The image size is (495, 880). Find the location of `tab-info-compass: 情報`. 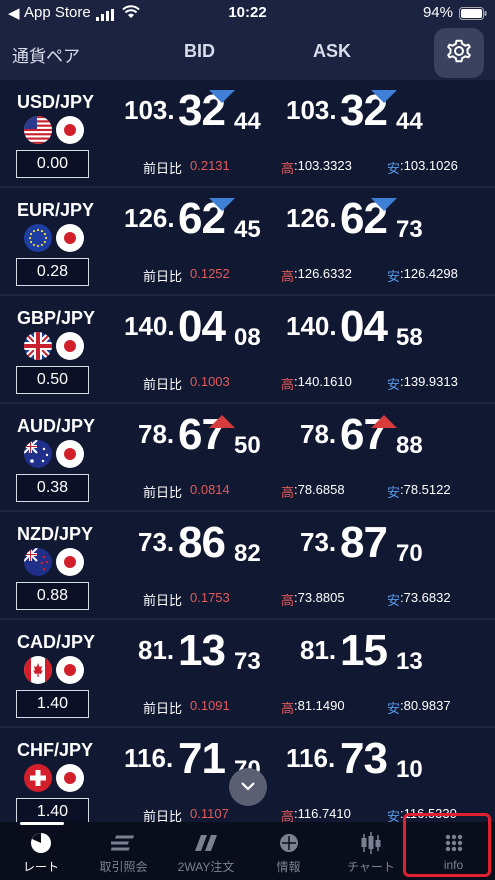

tab-info-compass: 情報 is located at coordinates (289, 851).